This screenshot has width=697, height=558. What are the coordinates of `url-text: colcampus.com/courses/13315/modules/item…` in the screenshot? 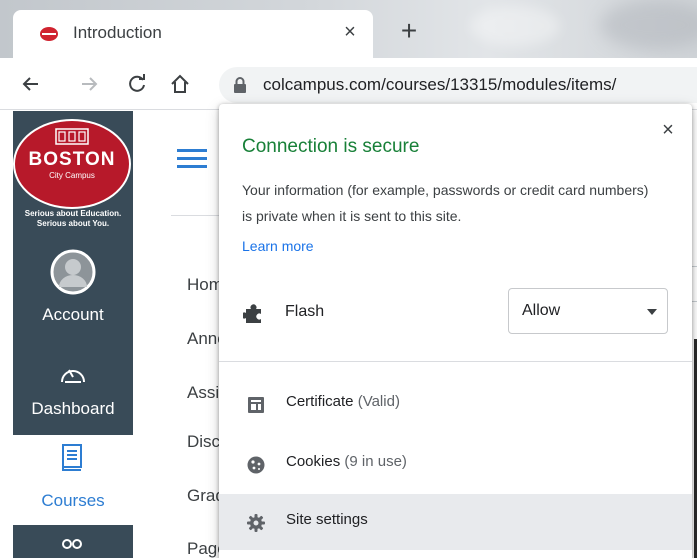 It's located at (440, 84).